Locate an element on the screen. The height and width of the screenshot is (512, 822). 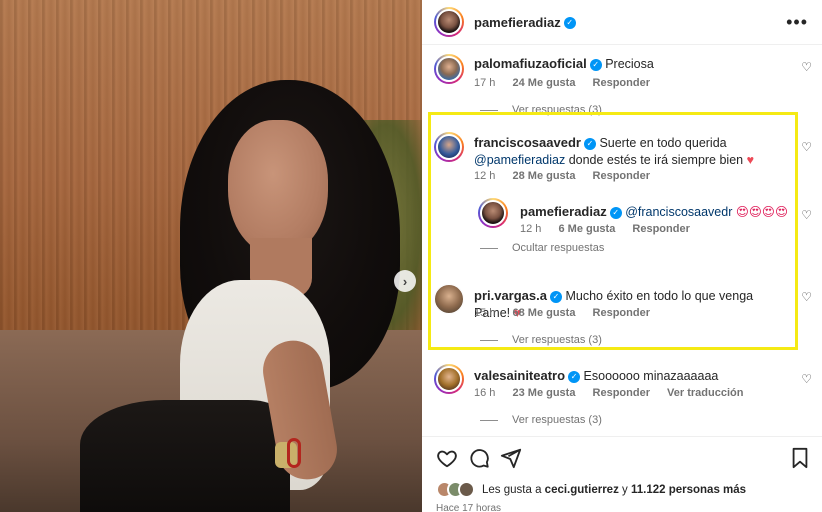
comment-body-cont: donde estés te irá siempre bien is located at coordinates (656, 160).